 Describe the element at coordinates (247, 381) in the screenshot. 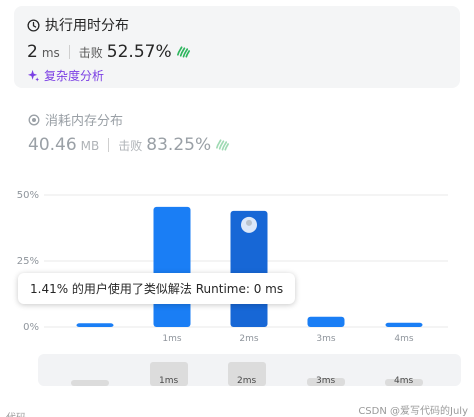

I see `overview-label: 2ms` at that location.